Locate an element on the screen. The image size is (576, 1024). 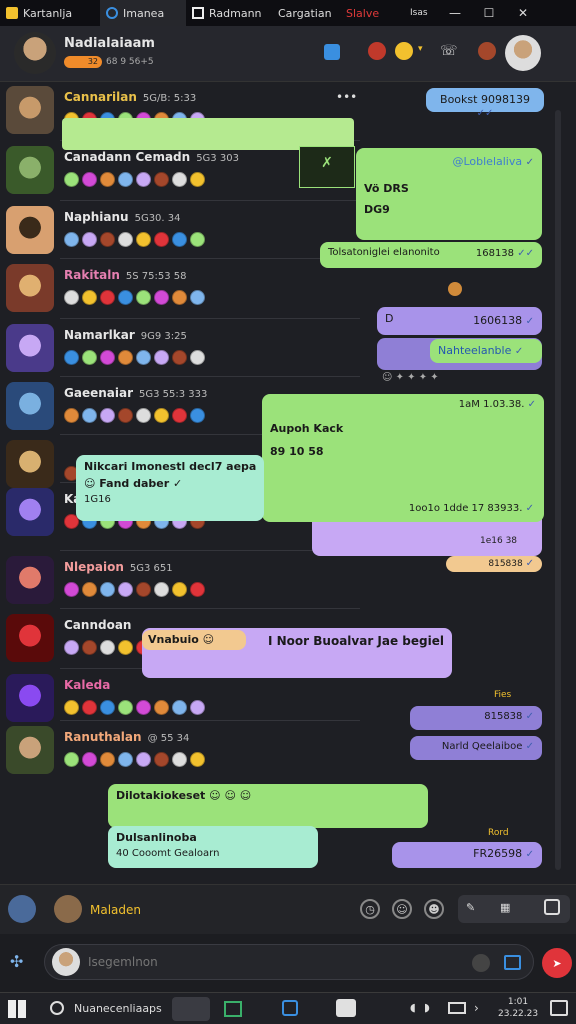
grid-icon: ▦ is located at coordinates (505, 907).